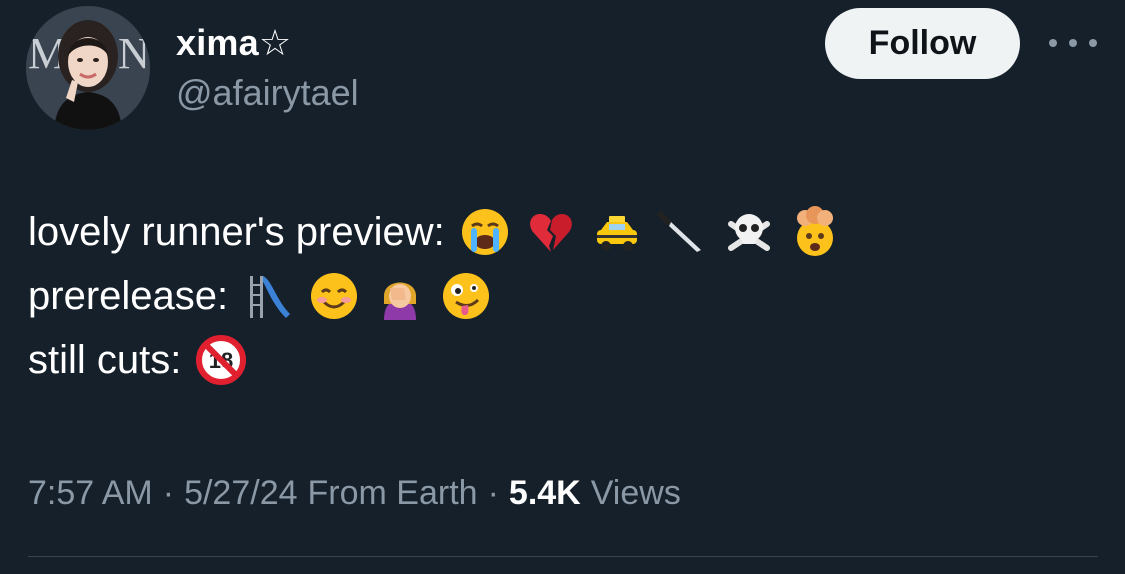  What do you see at coordinates (221, 360) in the screenshot?
I see `no-one-under-eighteen-icon: 18` at bounding box center [221, 360].